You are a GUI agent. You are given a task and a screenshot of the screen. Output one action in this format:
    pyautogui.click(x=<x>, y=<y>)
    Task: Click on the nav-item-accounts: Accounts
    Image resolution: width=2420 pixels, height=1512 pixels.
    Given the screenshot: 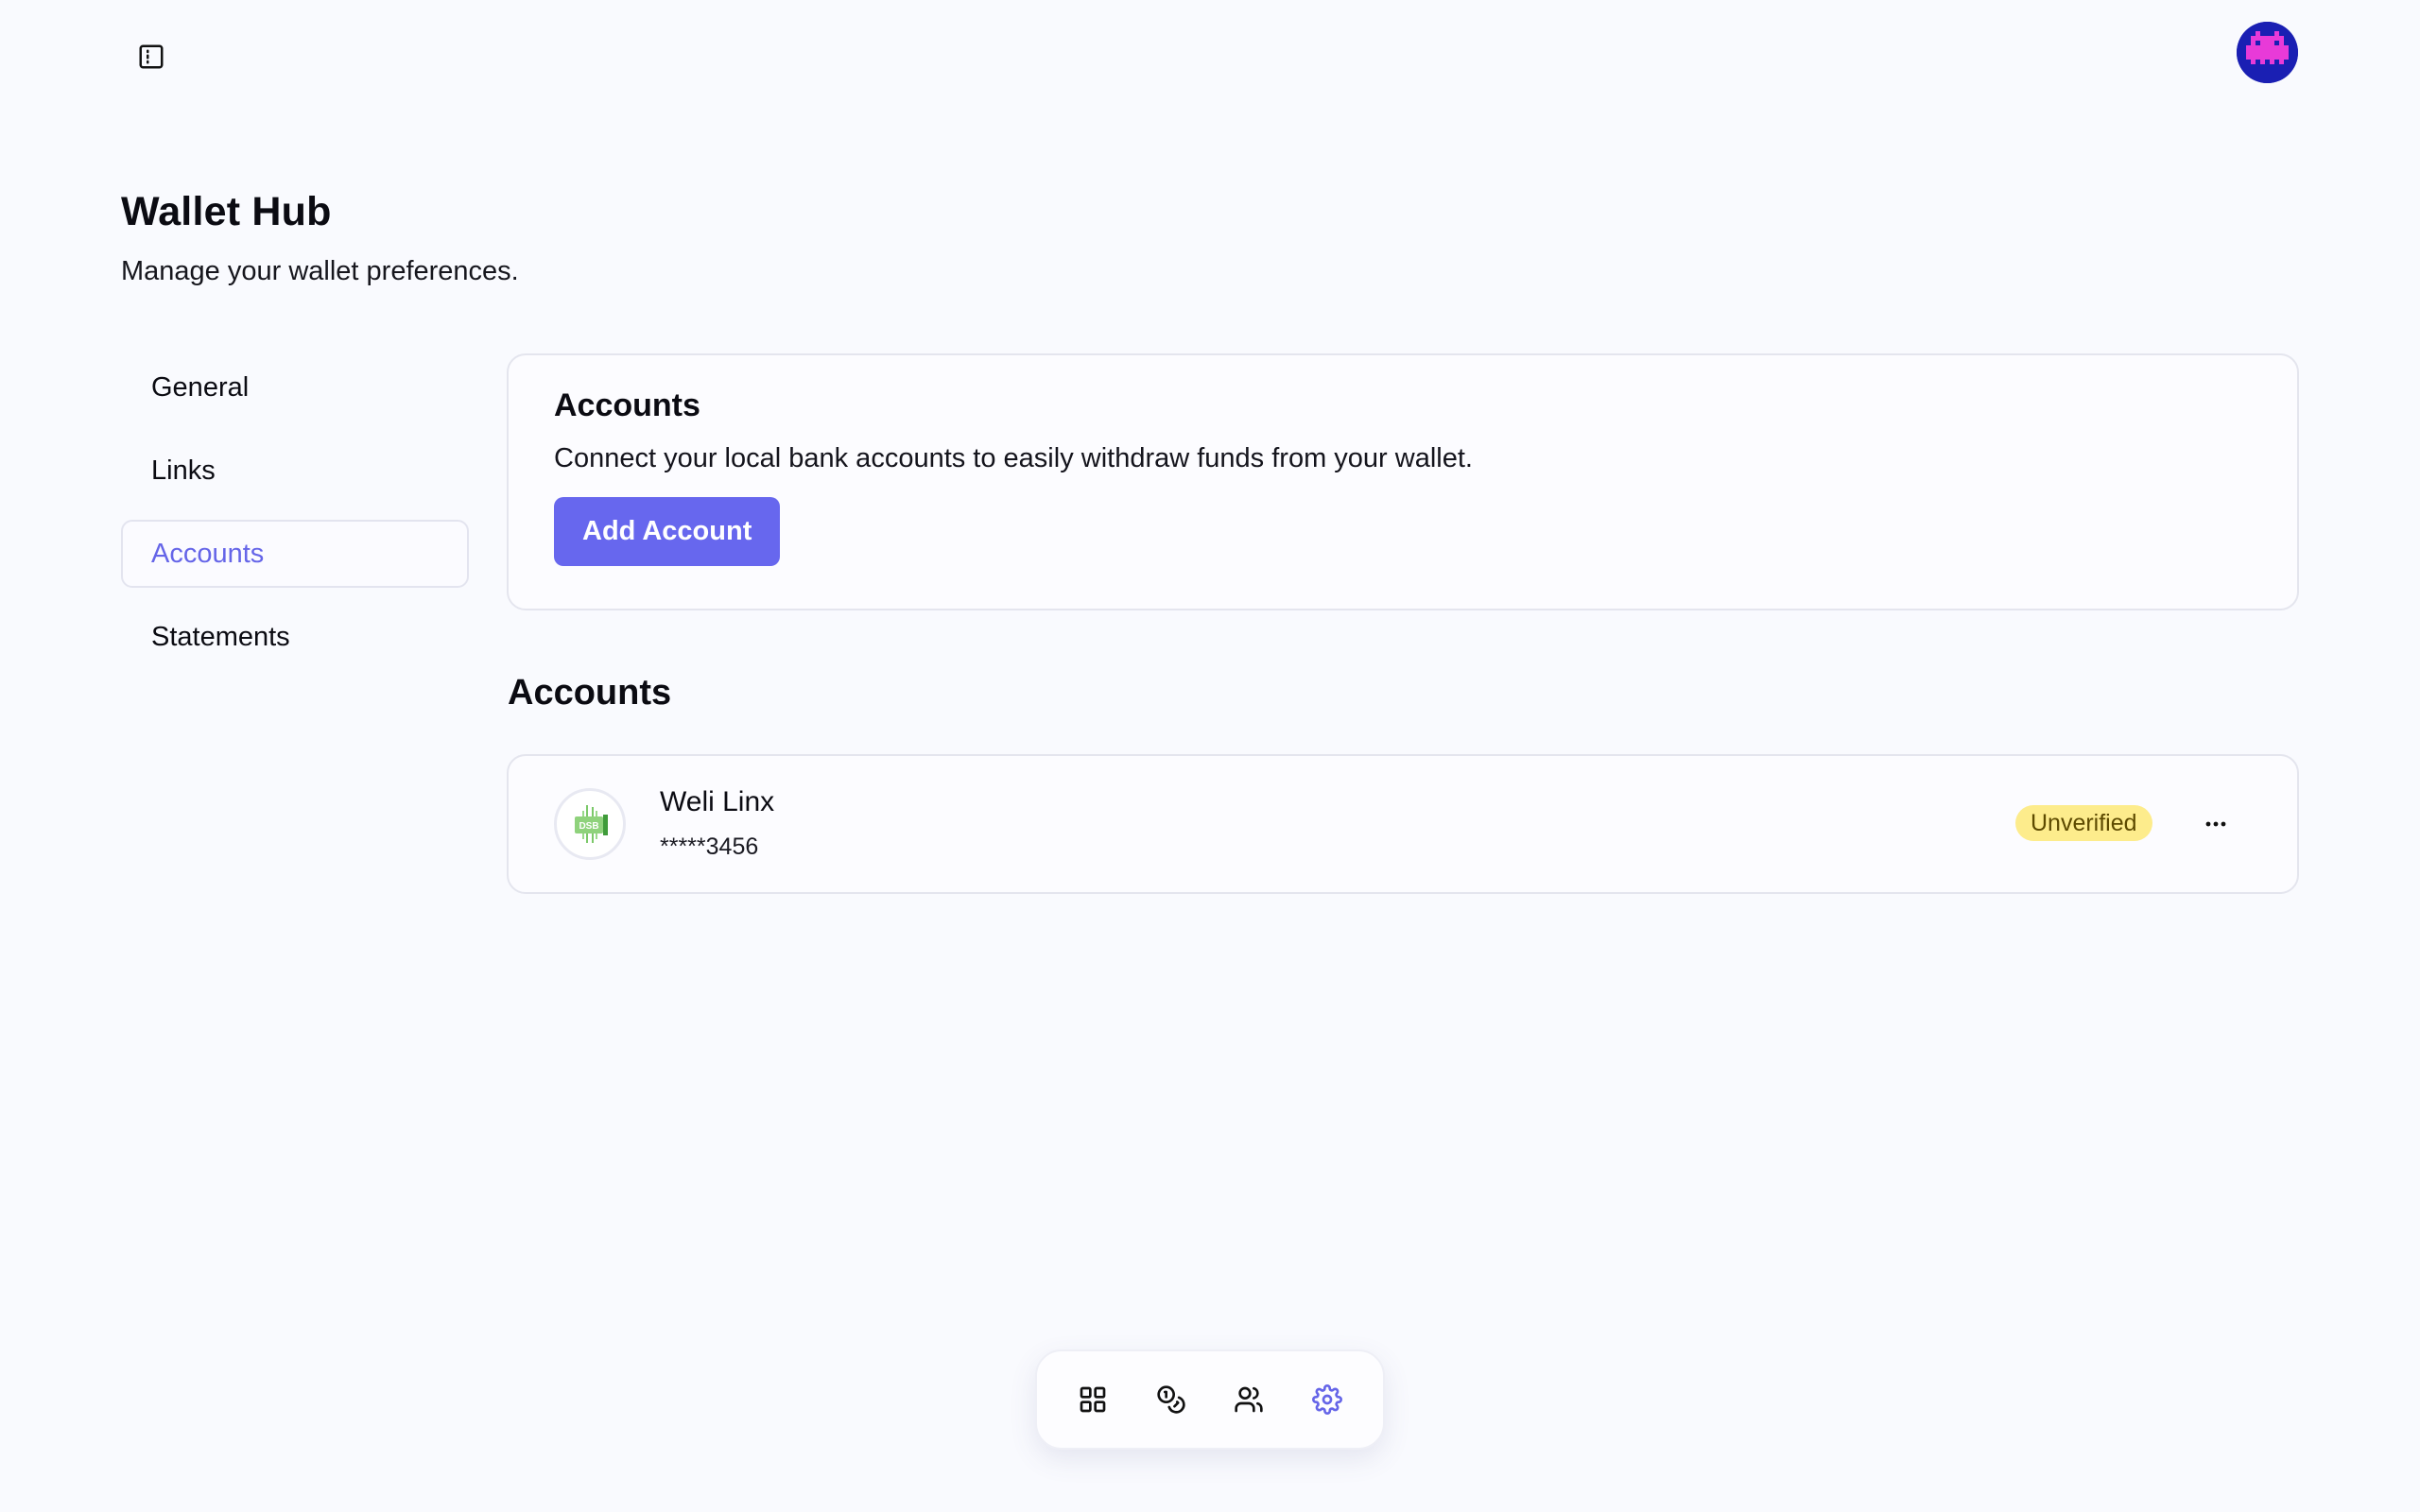 What is the action you would take?
    pyautogui.click(x=295, y=554)
    